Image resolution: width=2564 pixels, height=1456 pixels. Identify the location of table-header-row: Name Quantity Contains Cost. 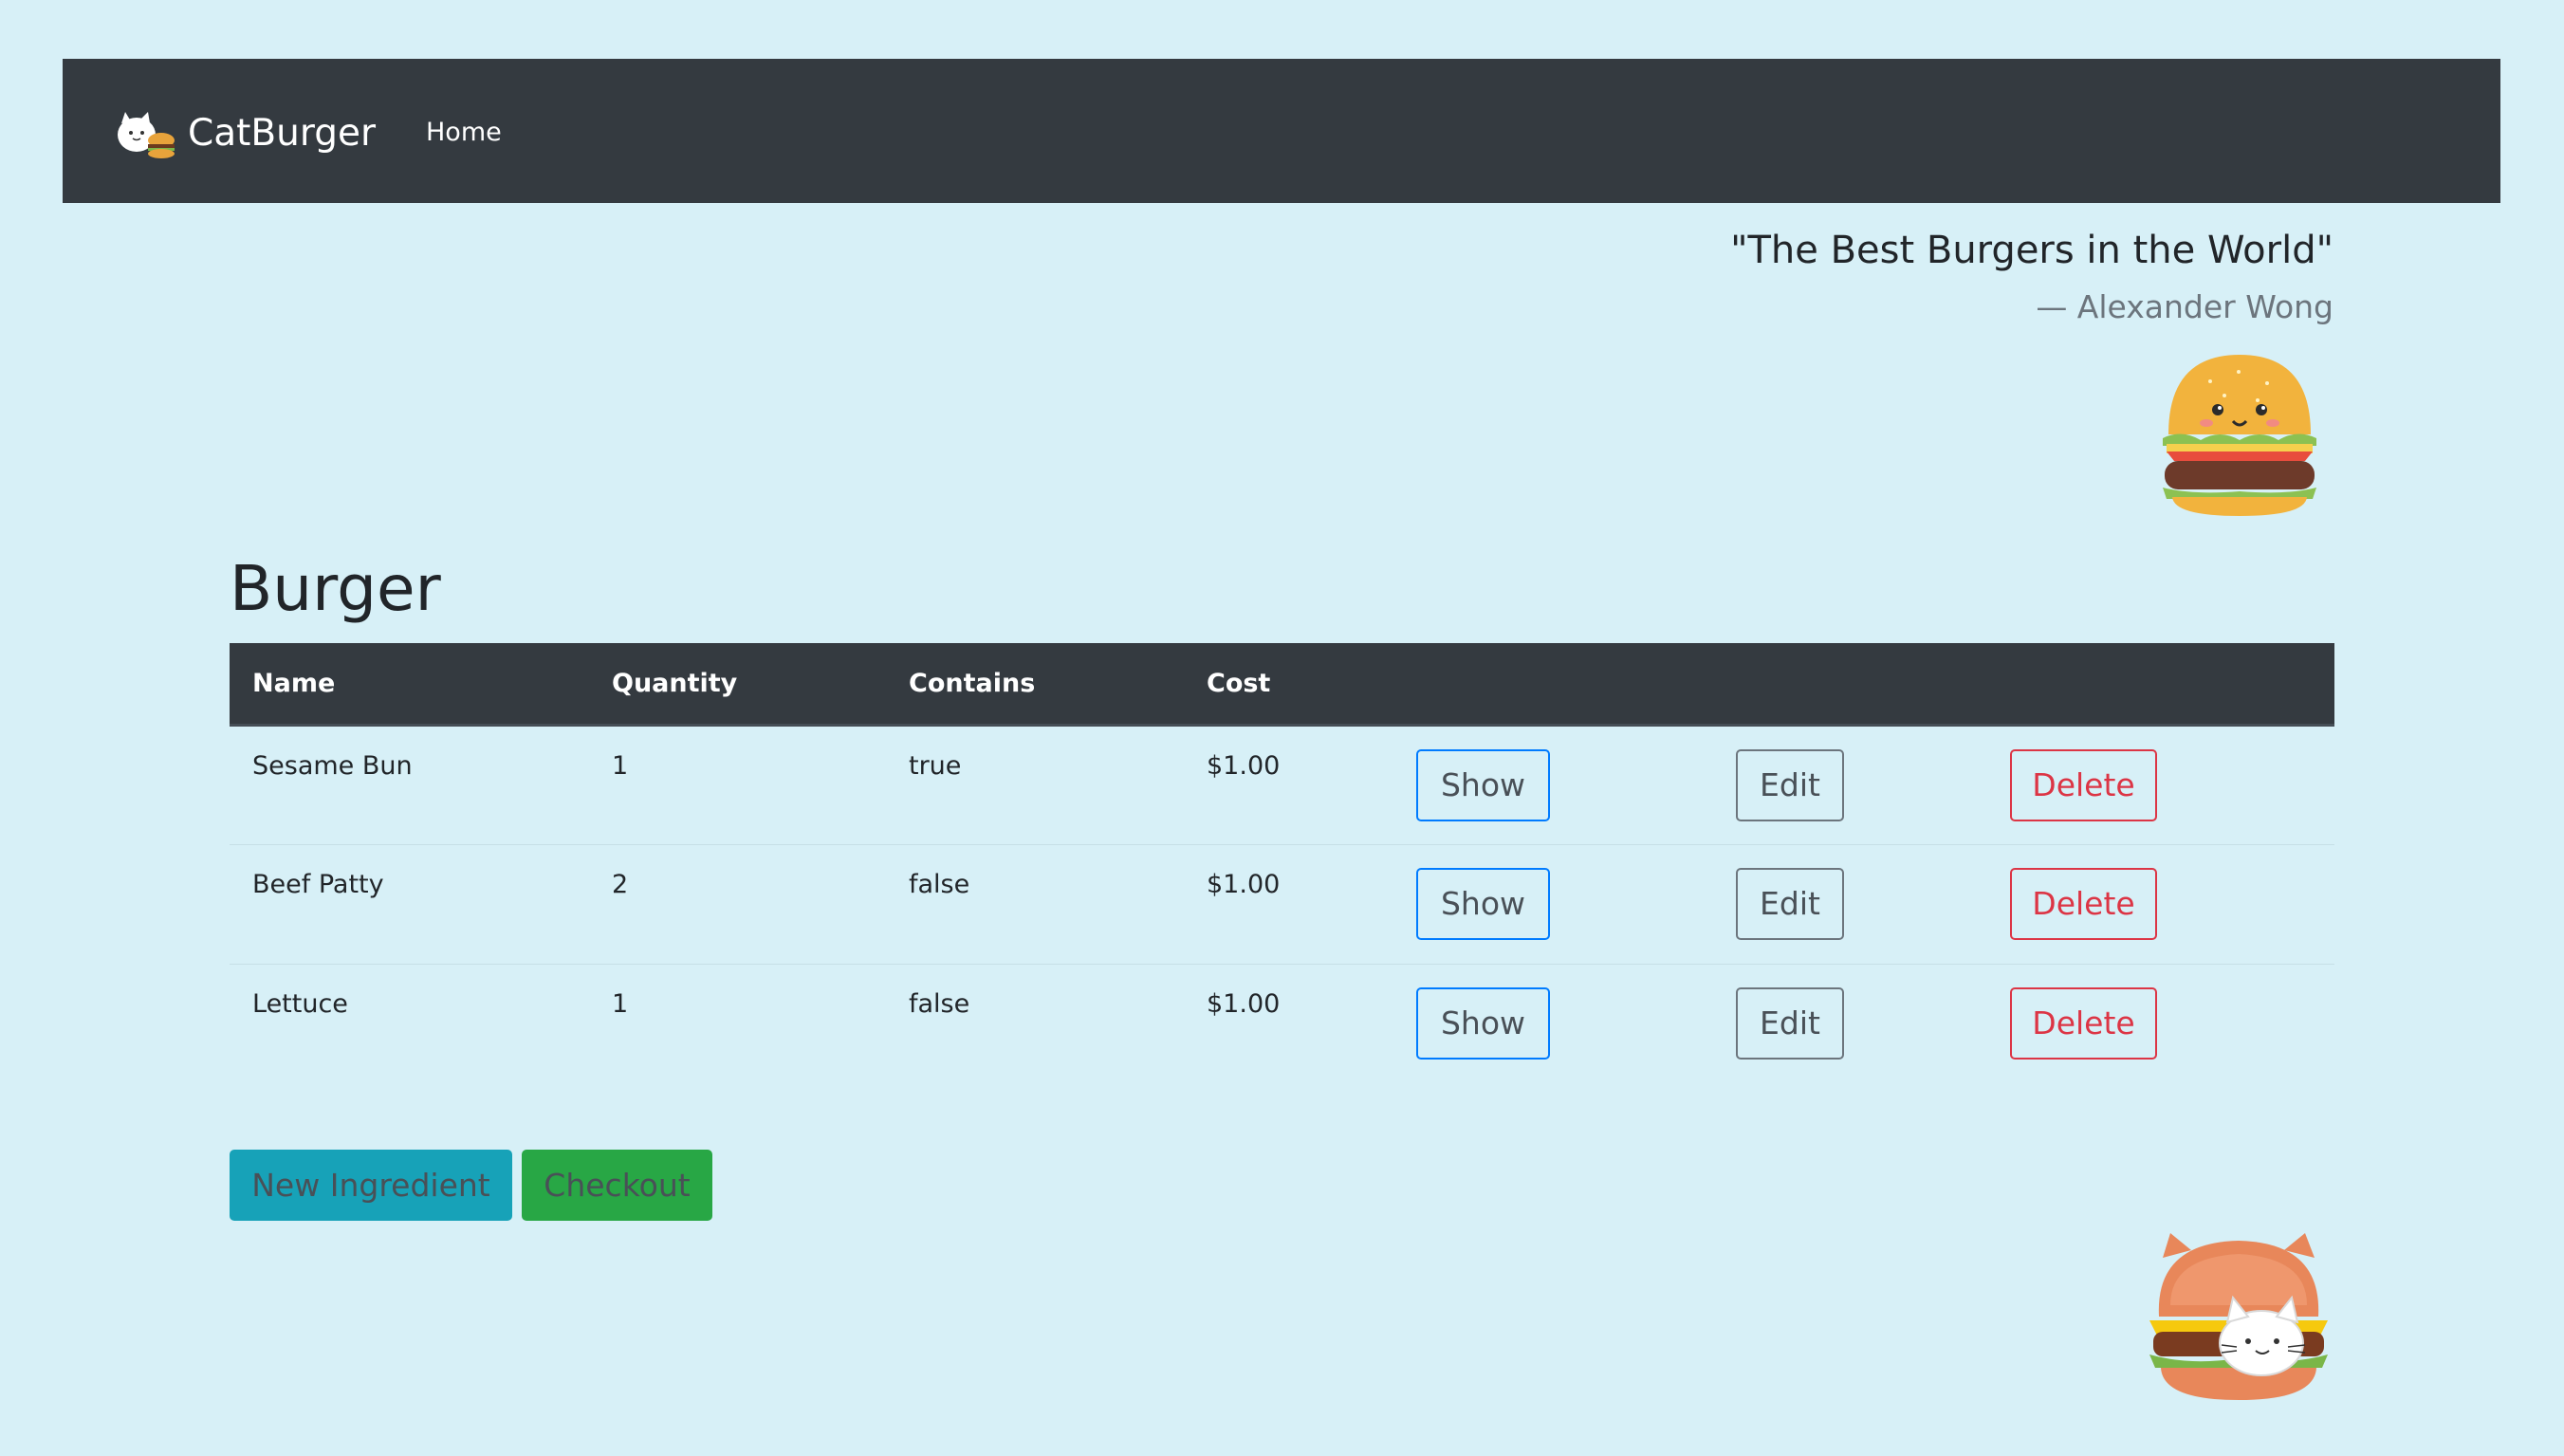
(1282, 685).